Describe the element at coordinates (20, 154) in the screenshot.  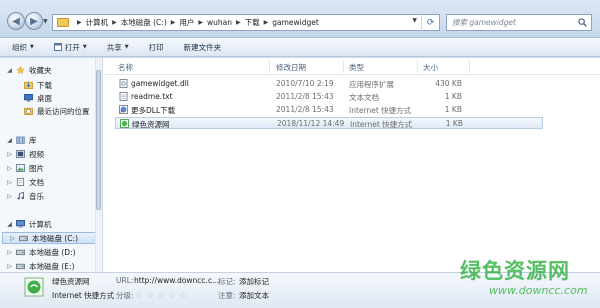
I see `videos-icon` at that location.